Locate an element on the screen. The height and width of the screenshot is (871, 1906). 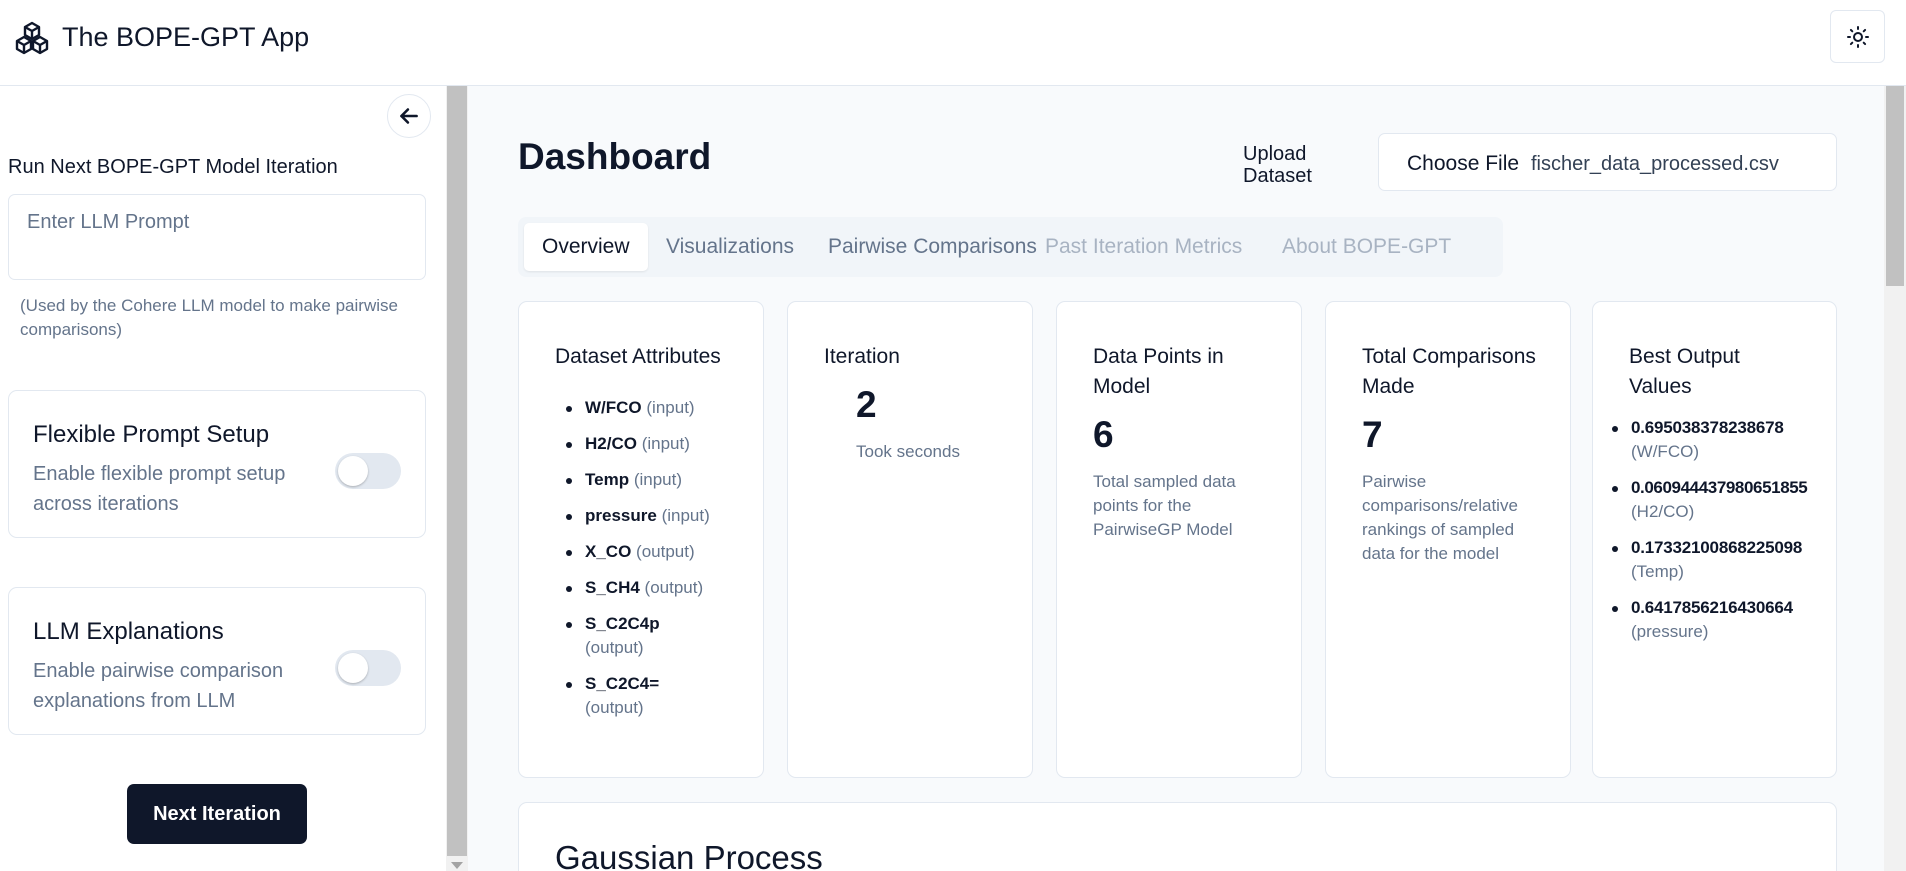
run-iteration-title: Run Next BOPE-GPT Model Iteration is located at coordinates (173, 167).